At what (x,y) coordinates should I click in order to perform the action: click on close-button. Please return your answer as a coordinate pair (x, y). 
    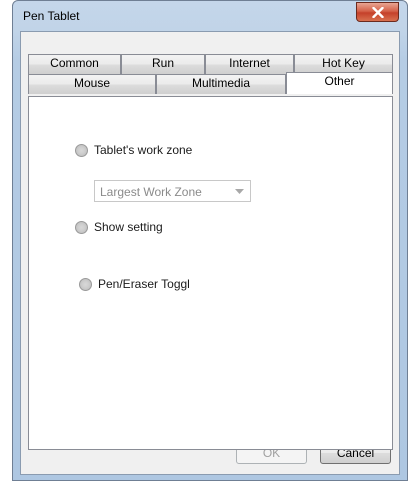
    Looking at the image, I should click on (377, 12).